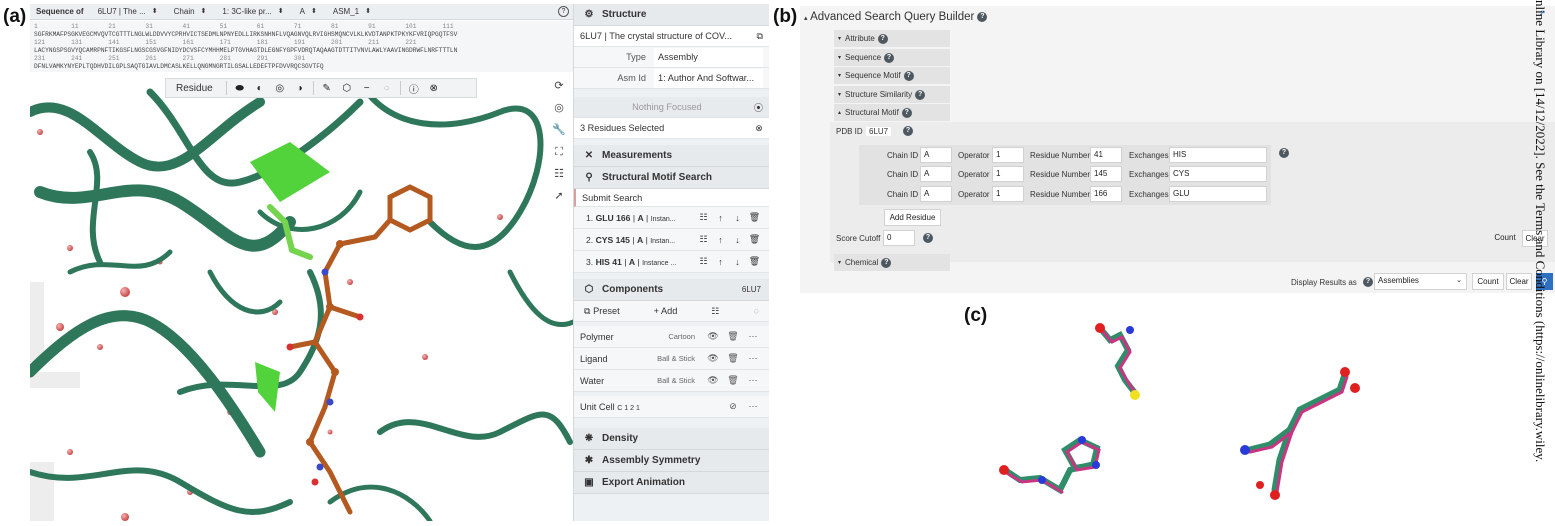  Describe the element at coordinates (1505, 238) in the screenshot. I see `motif-count-button: Count` at that location.